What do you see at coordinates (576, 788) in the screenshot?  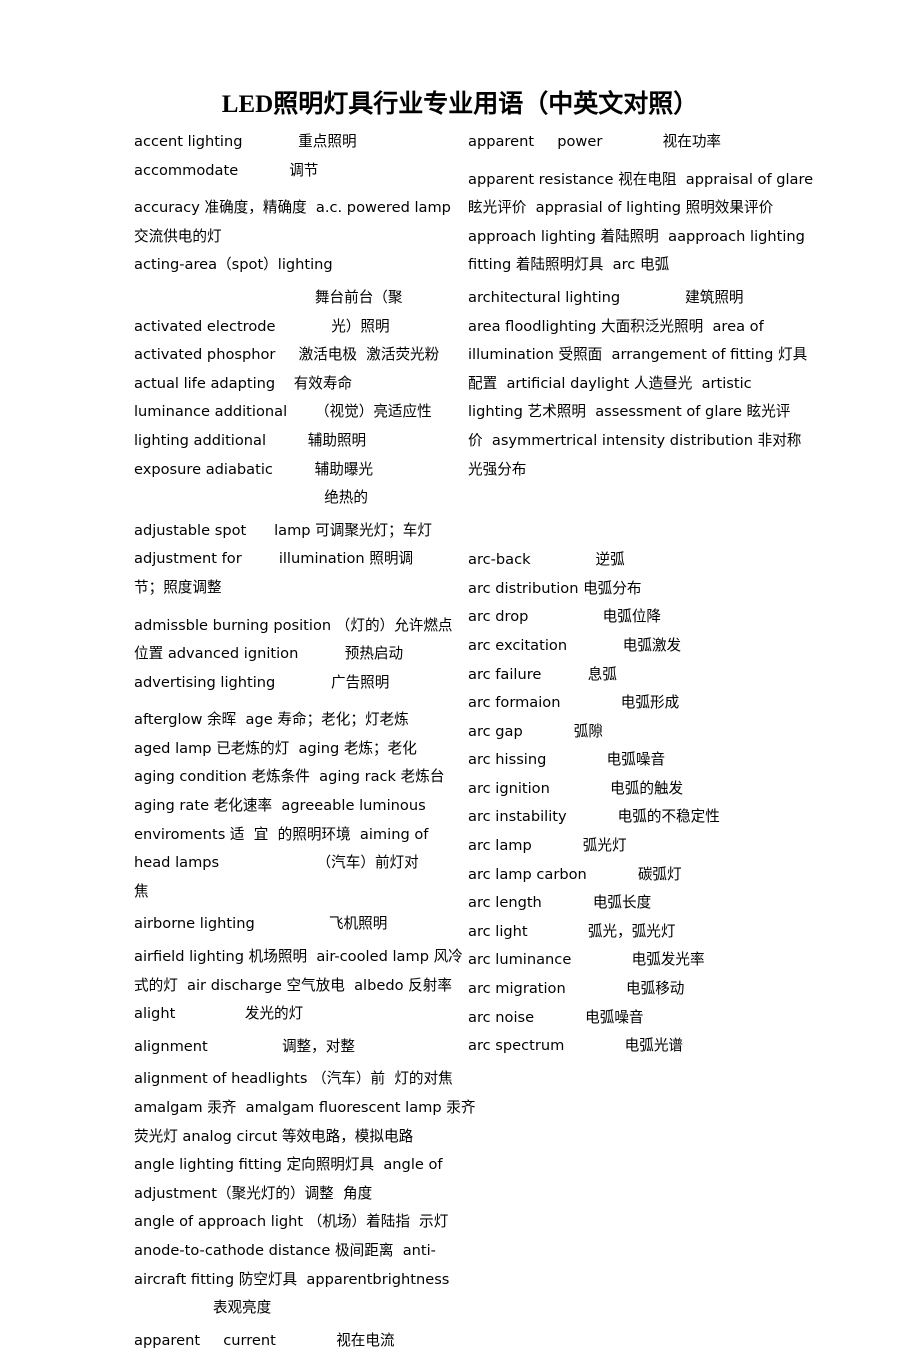 I see `glossary-line: arc ignition 电弧的触发` at bounding box center [576, 788].